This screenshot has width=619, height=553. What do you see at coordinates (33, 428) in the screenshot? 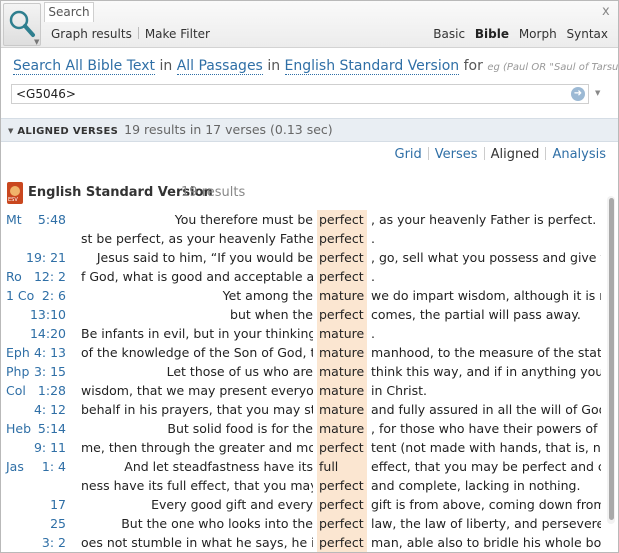
I see `verse-reference-link: 5:14` at bounding box center [33, 428].